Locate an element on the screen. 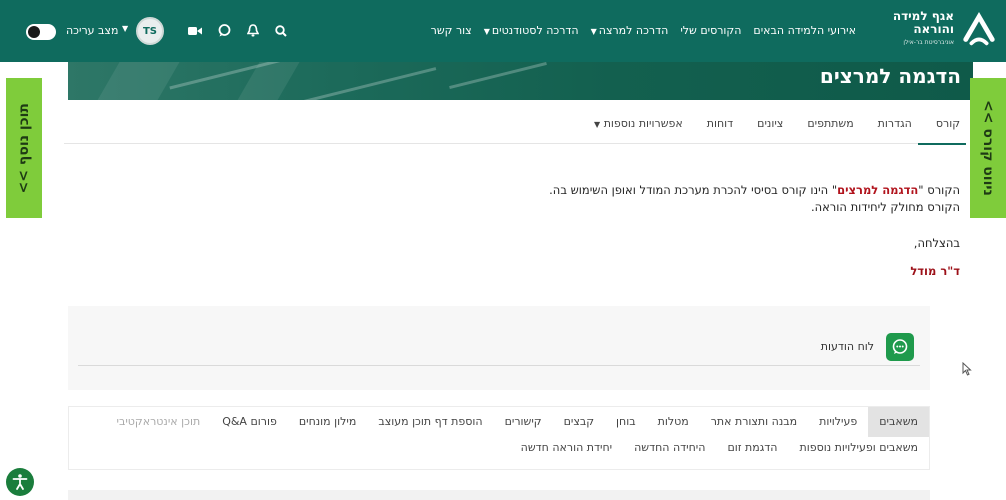 This screenshot has height=500, width=1006. nav-lecturer-guide-label: הדרכה למרצה is located at coordinates (633, 30).